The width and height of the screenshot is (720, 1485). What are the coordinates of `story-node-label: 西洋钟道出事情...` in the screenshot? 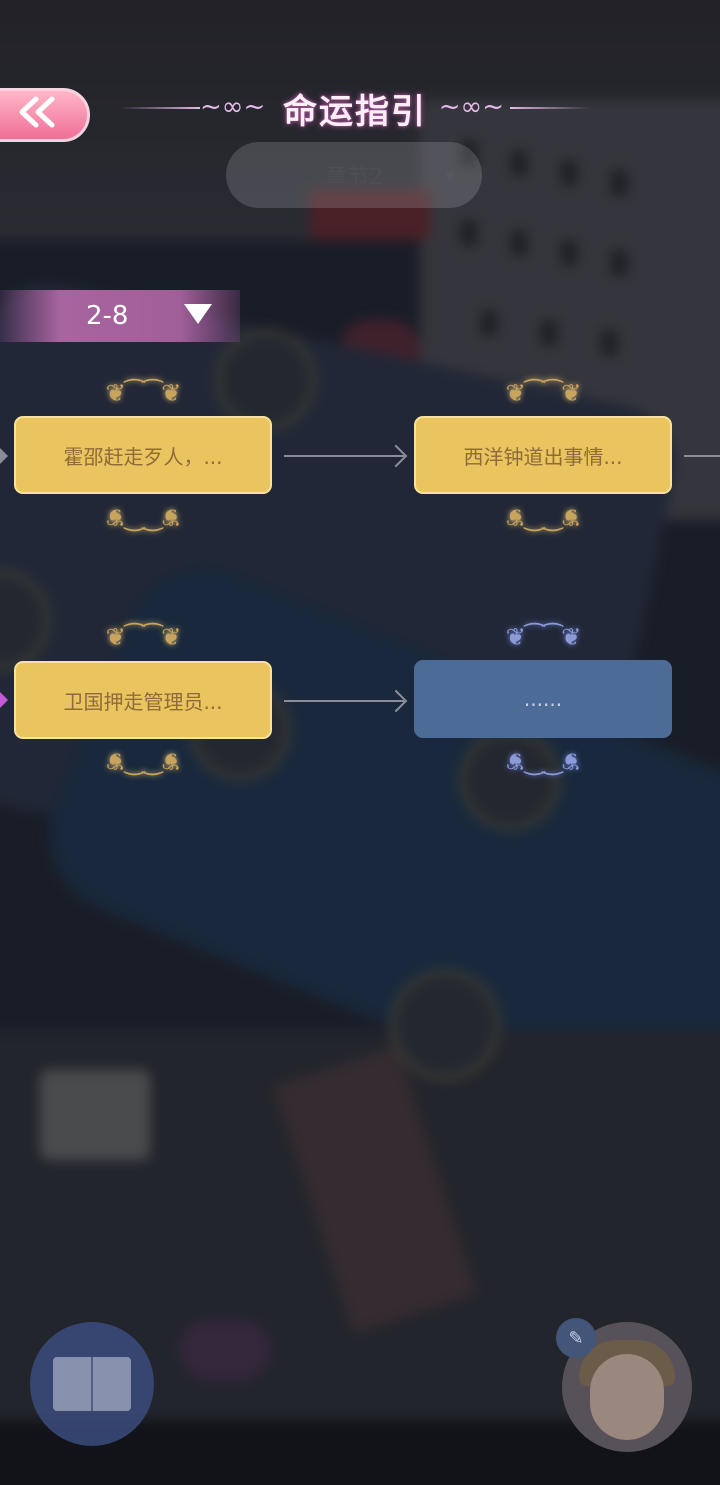 It's located at (543, 456).